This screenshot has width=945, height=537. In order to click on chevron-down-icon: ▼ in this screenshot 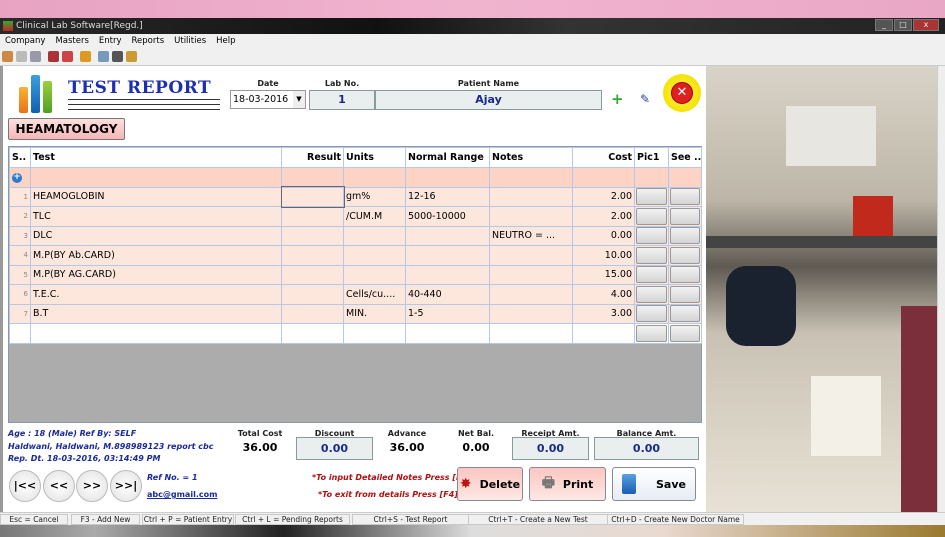, I will do `click(299, 99)`.